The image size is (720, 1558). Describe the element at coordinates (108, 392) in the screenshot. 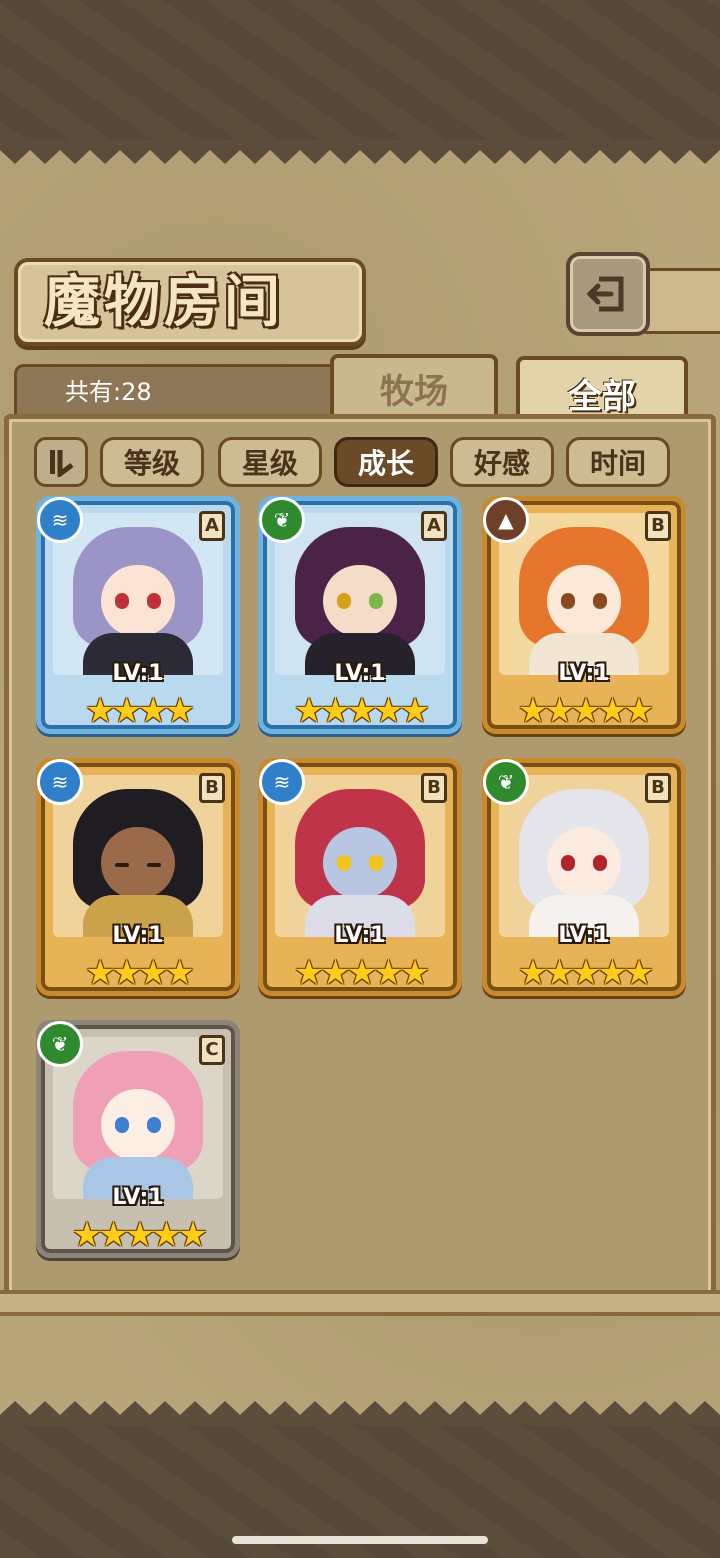

I see `monster-count: 共有:28` at that location.